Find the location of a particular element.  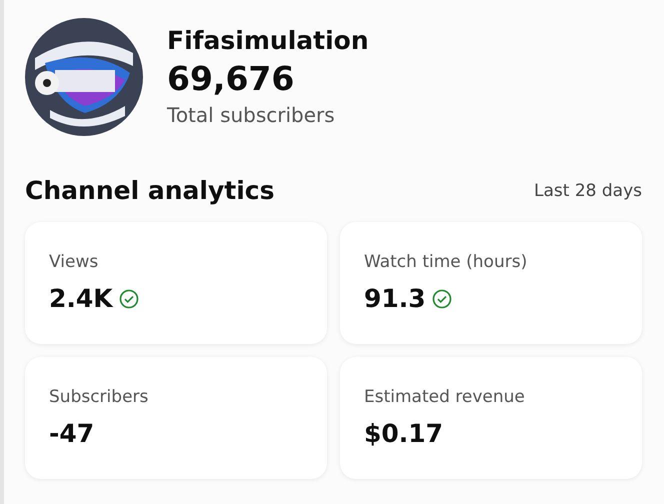

subscriber-count-label: Total subscribers is located at coordinates (251, 115).